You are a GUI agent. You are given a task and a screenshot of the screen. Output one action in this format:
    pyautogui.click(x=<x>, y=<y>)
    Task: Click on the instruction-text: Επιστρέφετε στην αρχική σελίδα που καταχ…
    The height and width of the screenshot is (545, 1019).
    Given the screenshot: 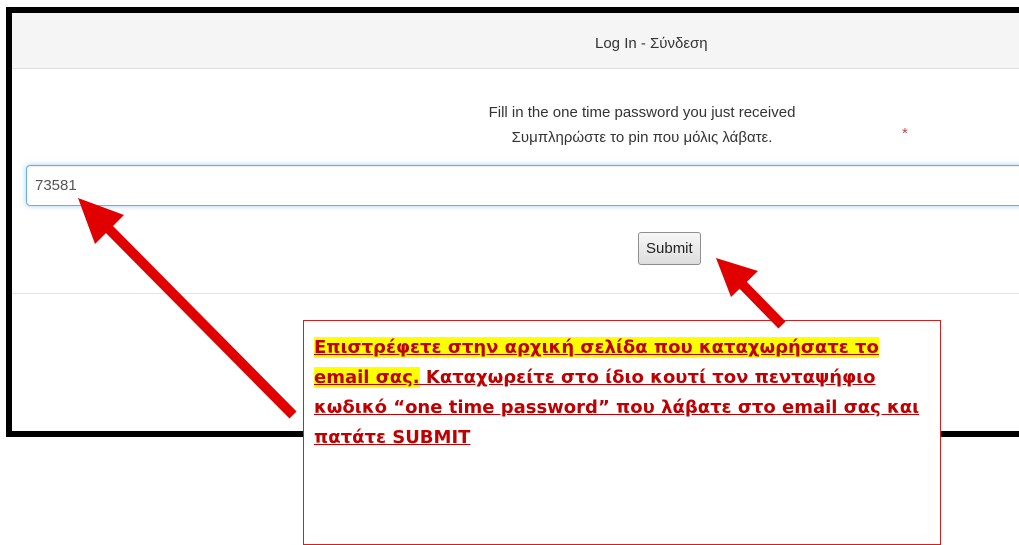 What is the action you would take?
    pyautogui.click(x=623, y=393)
    